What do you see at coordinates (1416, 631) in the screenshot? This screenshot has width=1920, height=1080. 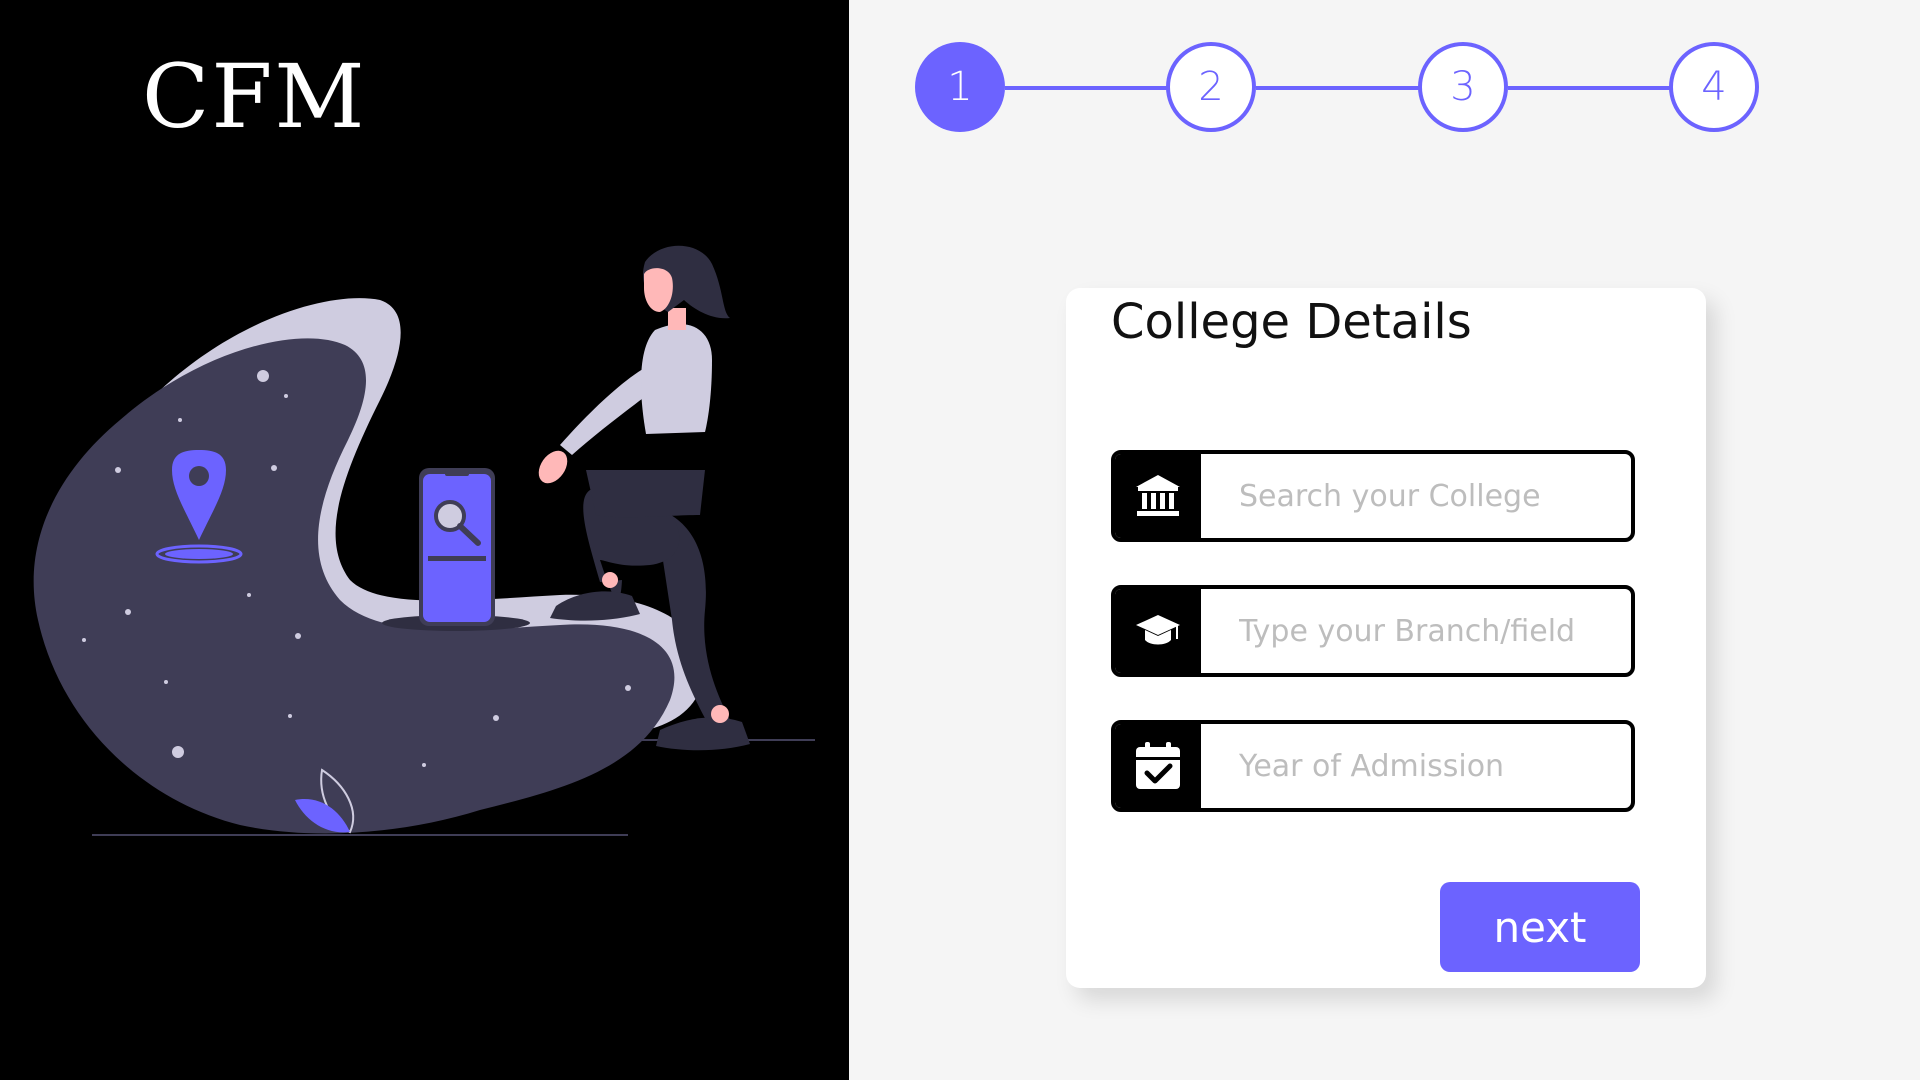 I see `branch-input` at bounding box center [1416, 631].